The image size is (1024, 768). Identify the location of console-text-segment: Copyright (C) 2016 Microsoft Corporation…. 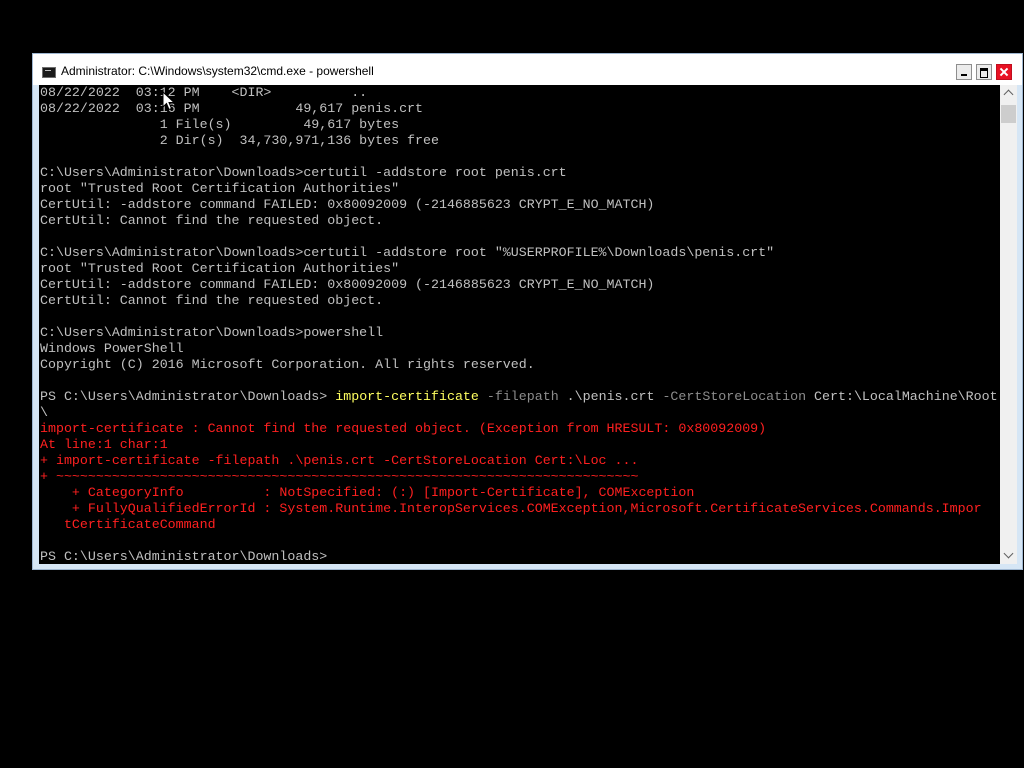
(287, 364).